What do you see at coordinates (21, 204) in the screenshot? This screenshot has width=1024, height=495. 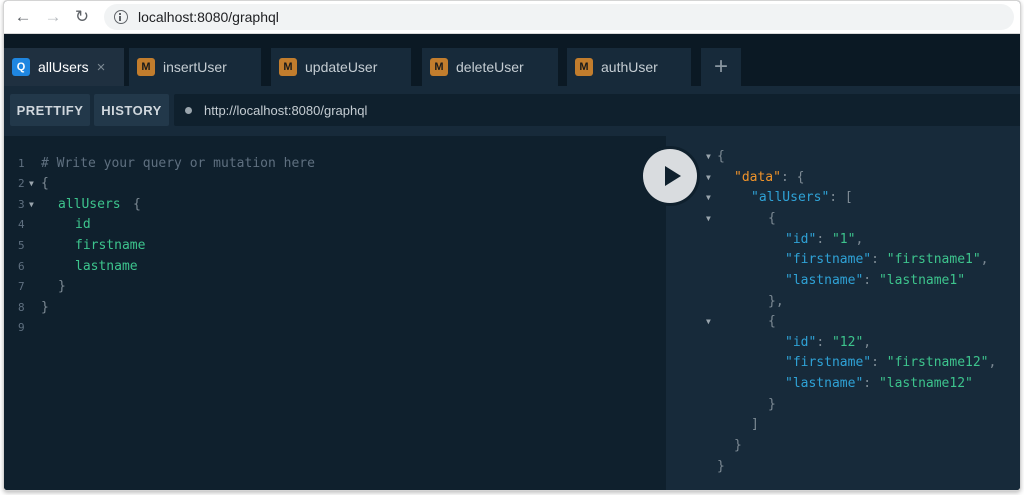 I see `line-number: 3` at bounding box center [21, 204].